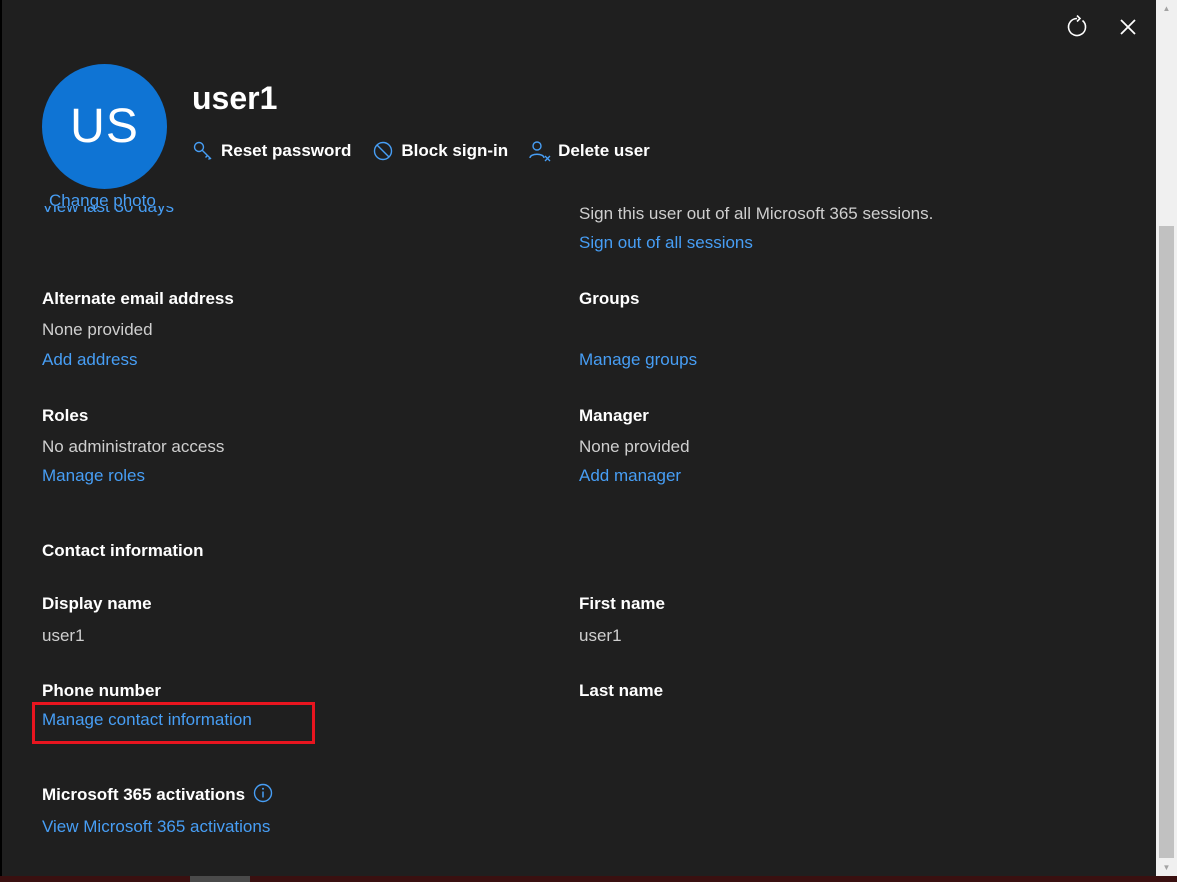  Describe the element at coordinates (144, 794) in the screenshot. I see `microsoft-365-activations-label: Microsoft 365 activations` at that location.